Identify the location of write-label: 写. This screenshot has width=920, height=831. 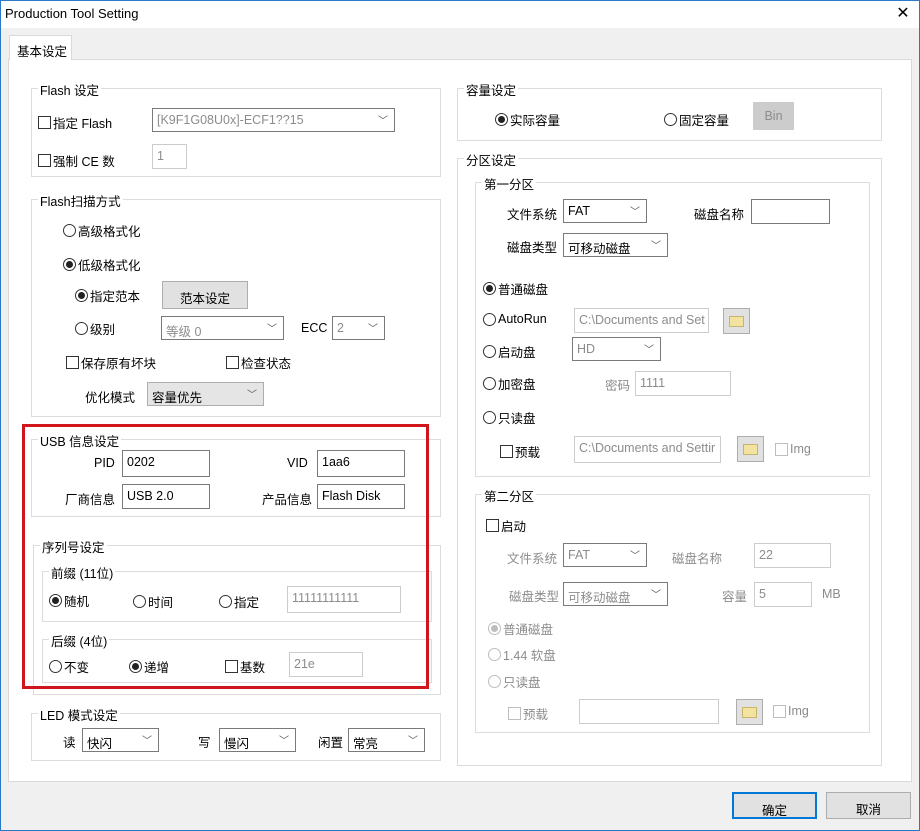
(204, 743).